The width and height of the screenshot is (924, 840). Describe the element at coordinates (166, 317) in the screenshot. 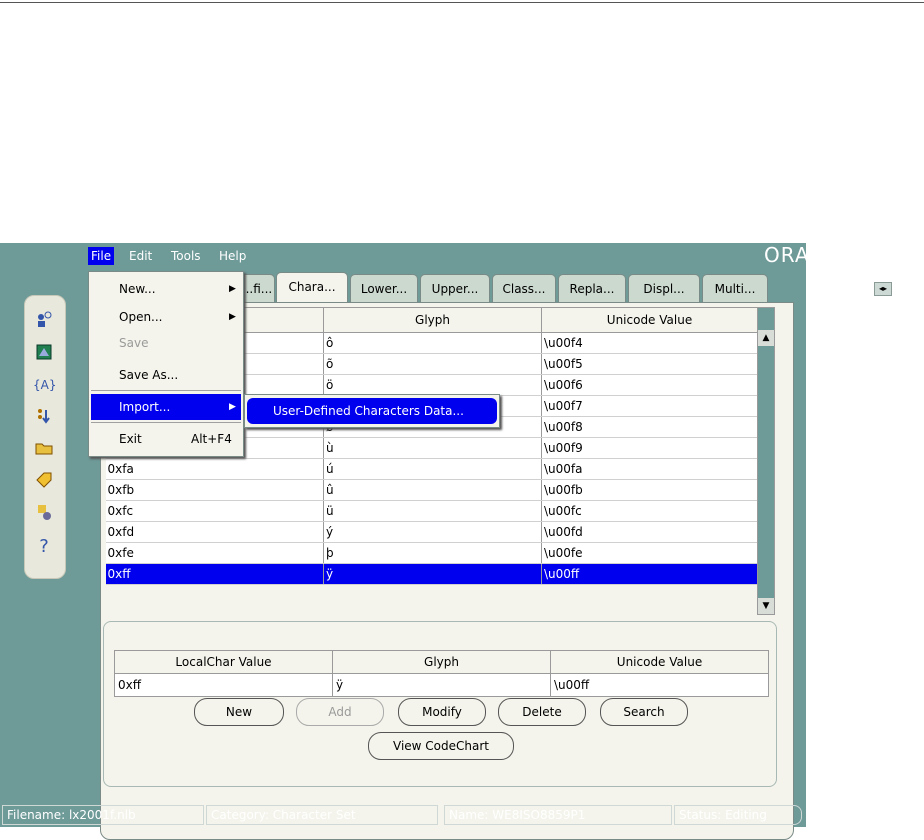

I see `menu-item-open: Open... ▶` at that location.